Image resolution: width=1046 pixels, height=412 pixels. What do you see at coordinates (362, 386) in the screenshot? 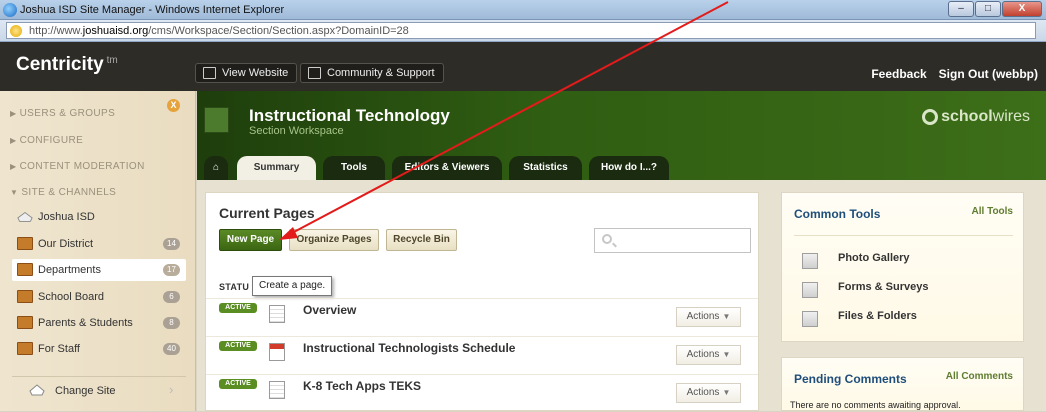
I see `page-title-link: K-8 Tech Apps TEKS` at bounding box center [362, 386].